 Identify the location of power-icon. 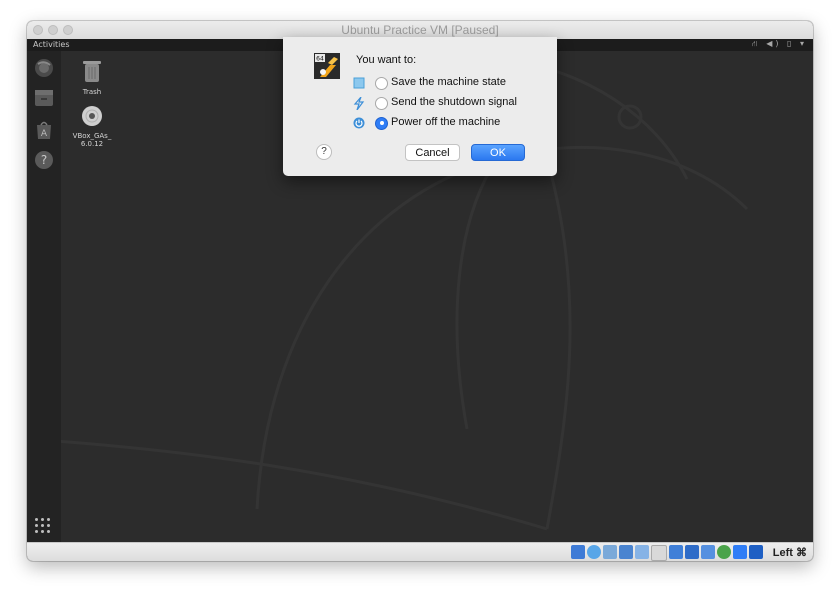
(358, 123).